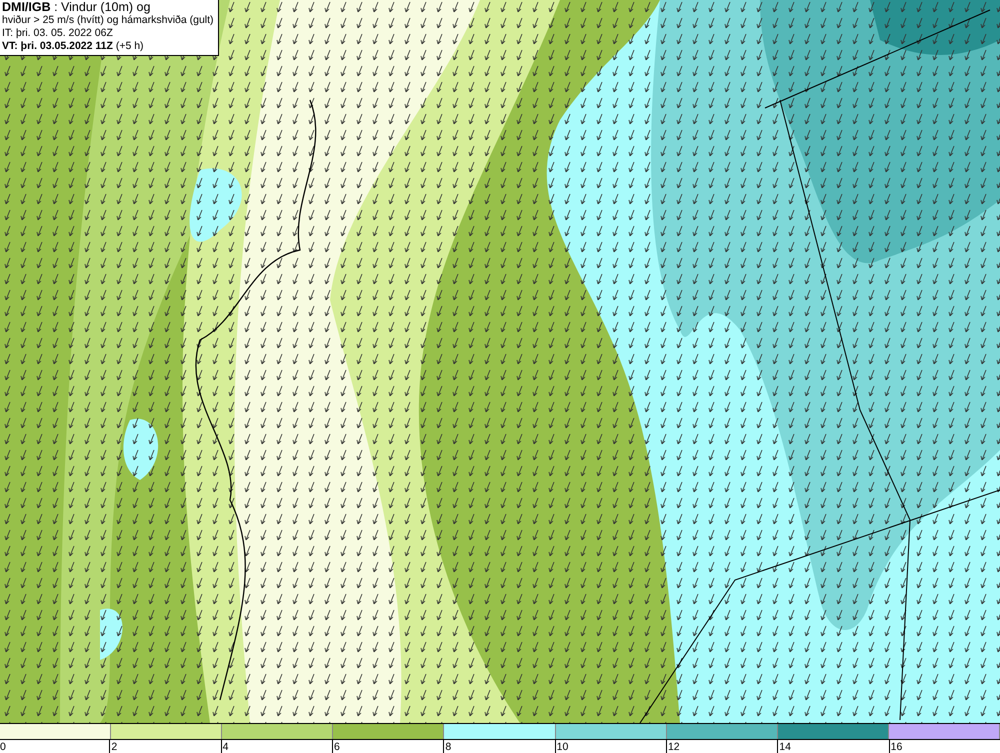 The height and width of the screenshot is (753, 1000). Describe the element at coordinates (562, 747) in the screenshot. I see `legend-tick-label: 10` at that location.